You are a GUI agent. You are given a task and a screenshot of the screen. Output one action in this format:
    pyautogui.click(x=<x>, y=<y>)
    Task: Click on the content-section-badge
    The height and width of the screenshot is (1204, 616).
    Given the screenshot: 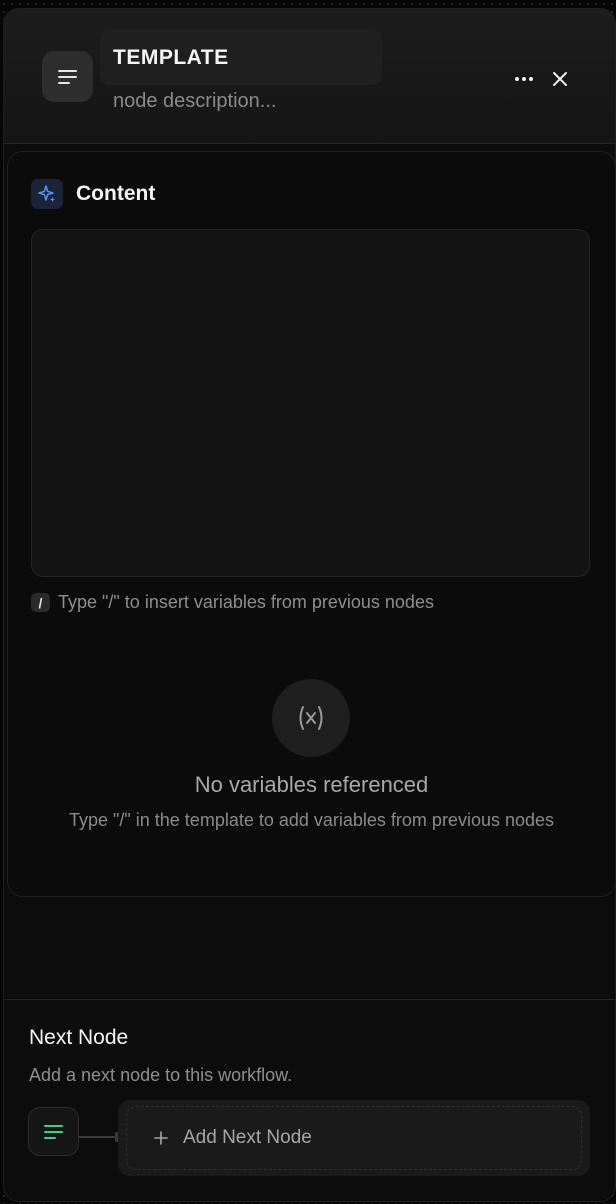 What is the action you would take?
    pyautogui.click(x=47, y=194)
    